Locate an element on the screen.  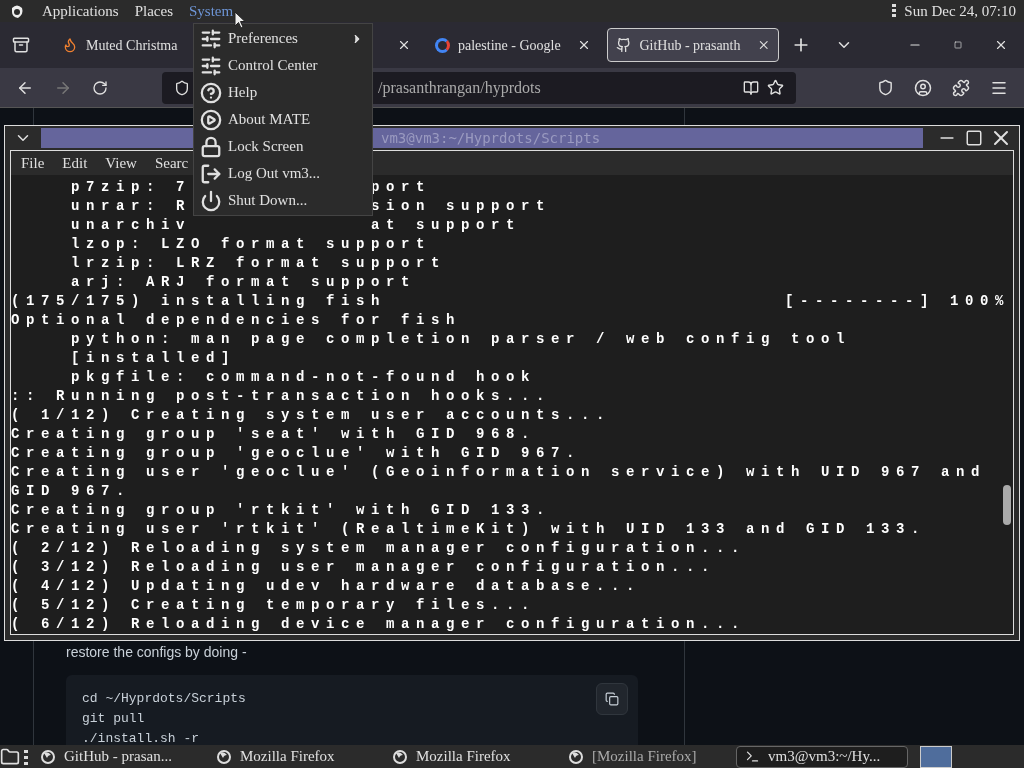
tab-title: palestine - Google is located at coordinates (509, 45).